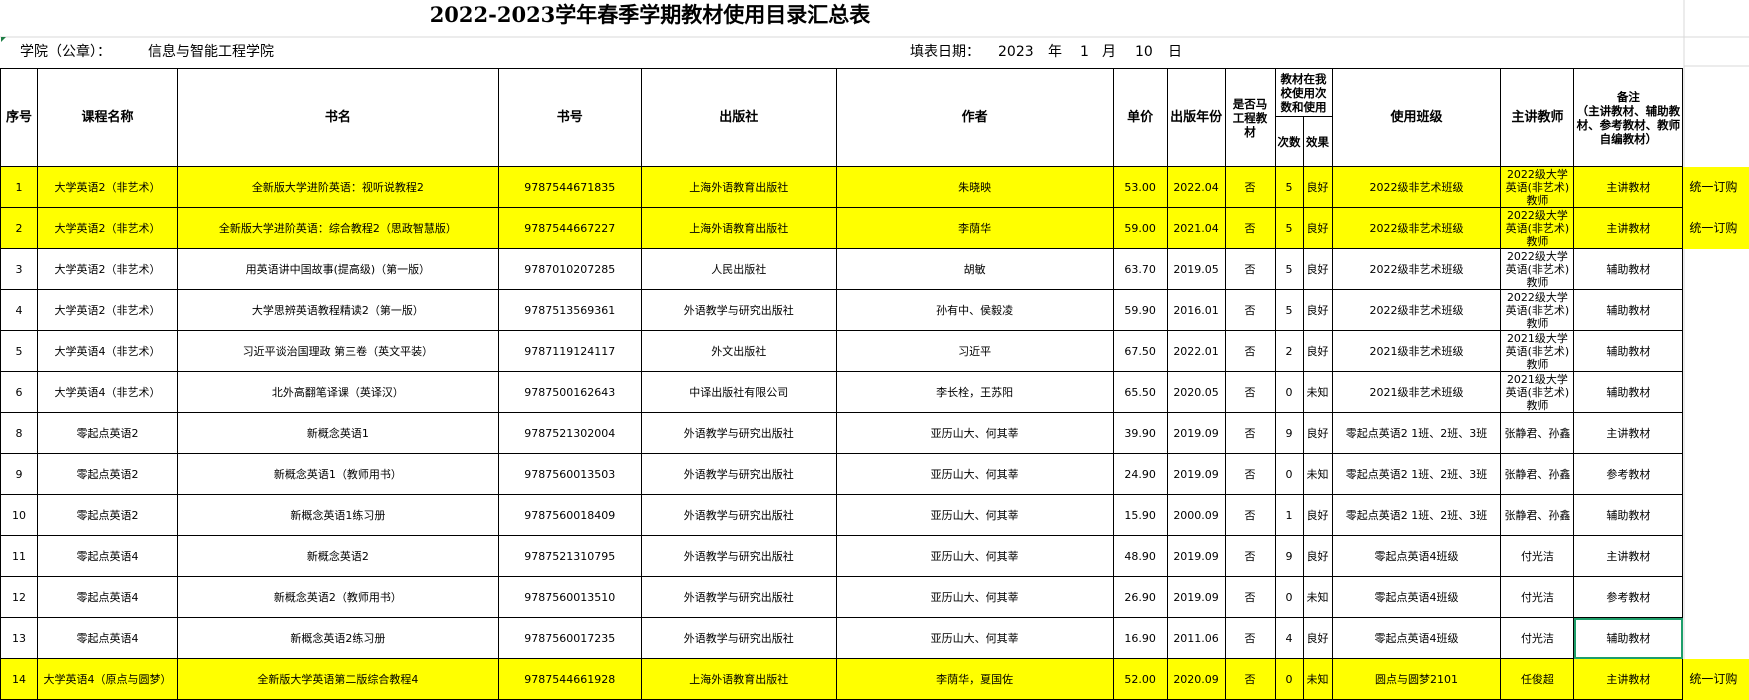 This screenshot has width=1749, height=700. Describe the element at coordinates (738, 118) in the screenshot. I see `header-publisher: 出版社` at that location.